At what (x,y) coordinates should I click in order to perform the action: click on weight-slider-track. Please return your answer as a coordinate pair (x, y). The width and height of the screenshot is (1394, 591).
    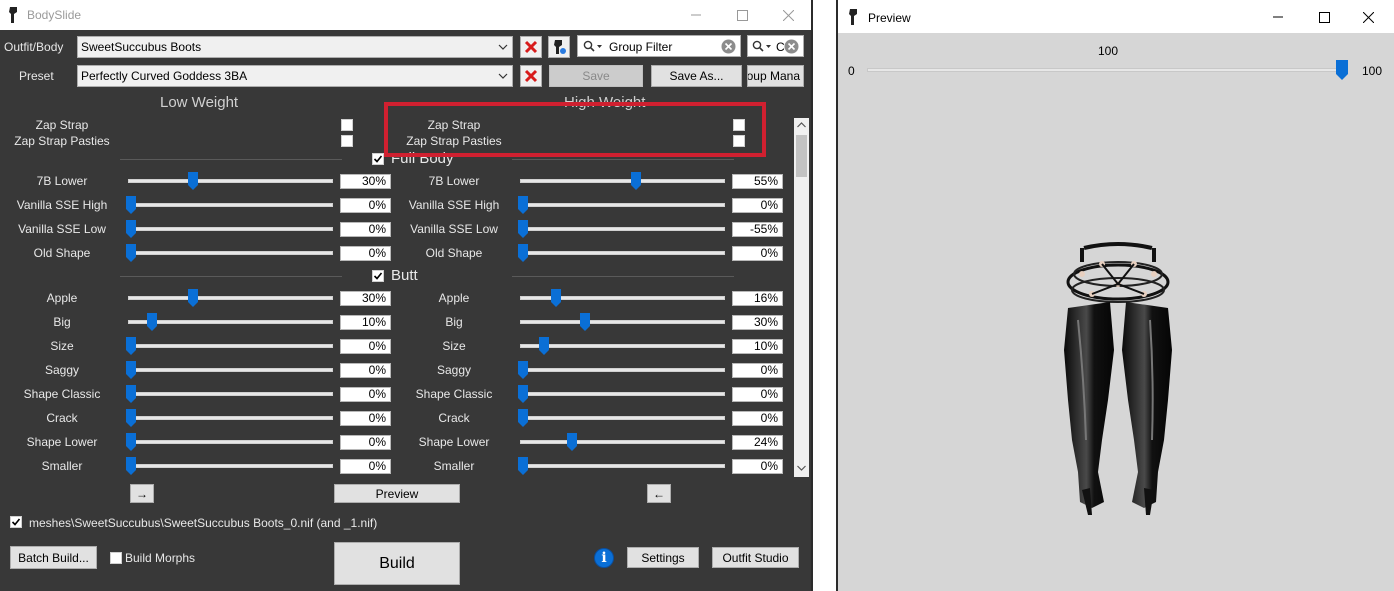
    Looking at the image, I should click on (1107, 70).